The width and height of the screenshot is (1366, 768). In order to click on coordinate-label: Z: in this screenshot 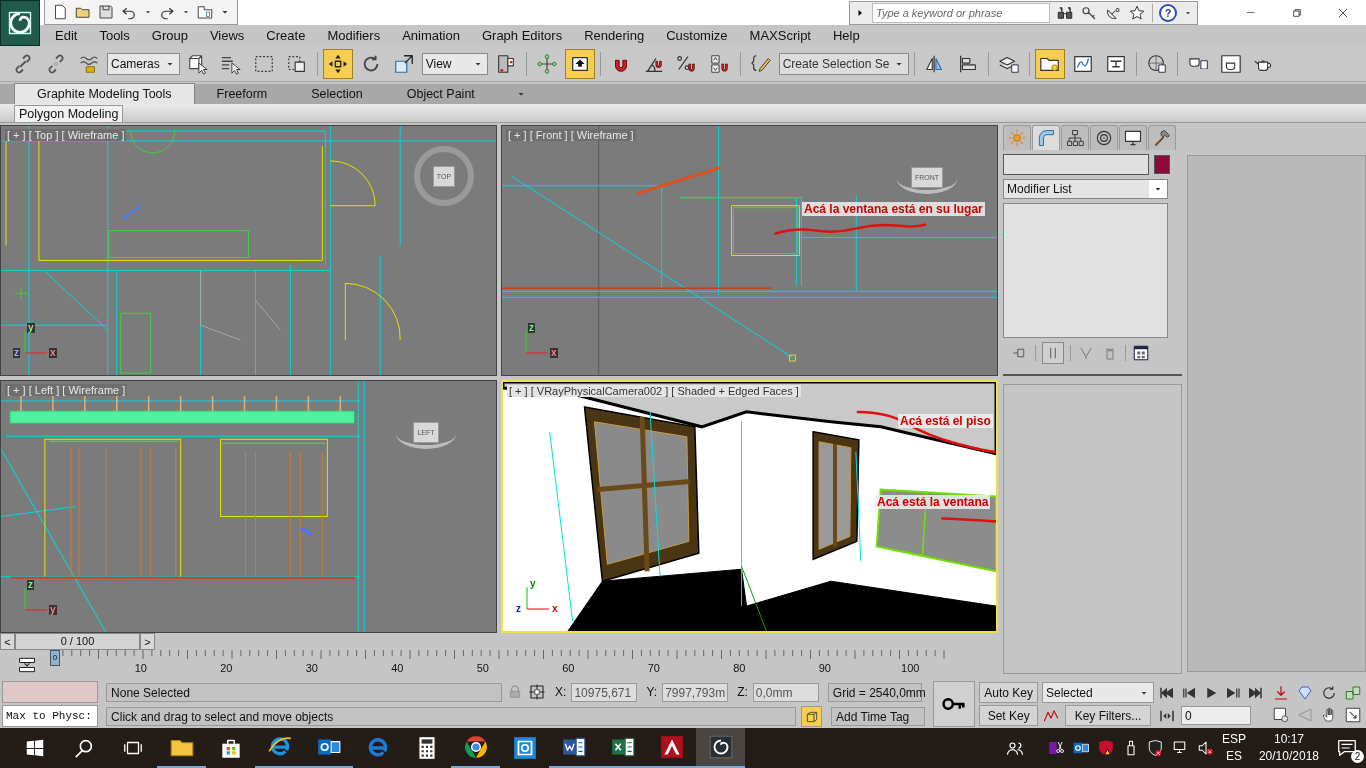, I will do `click(742, 692)`.